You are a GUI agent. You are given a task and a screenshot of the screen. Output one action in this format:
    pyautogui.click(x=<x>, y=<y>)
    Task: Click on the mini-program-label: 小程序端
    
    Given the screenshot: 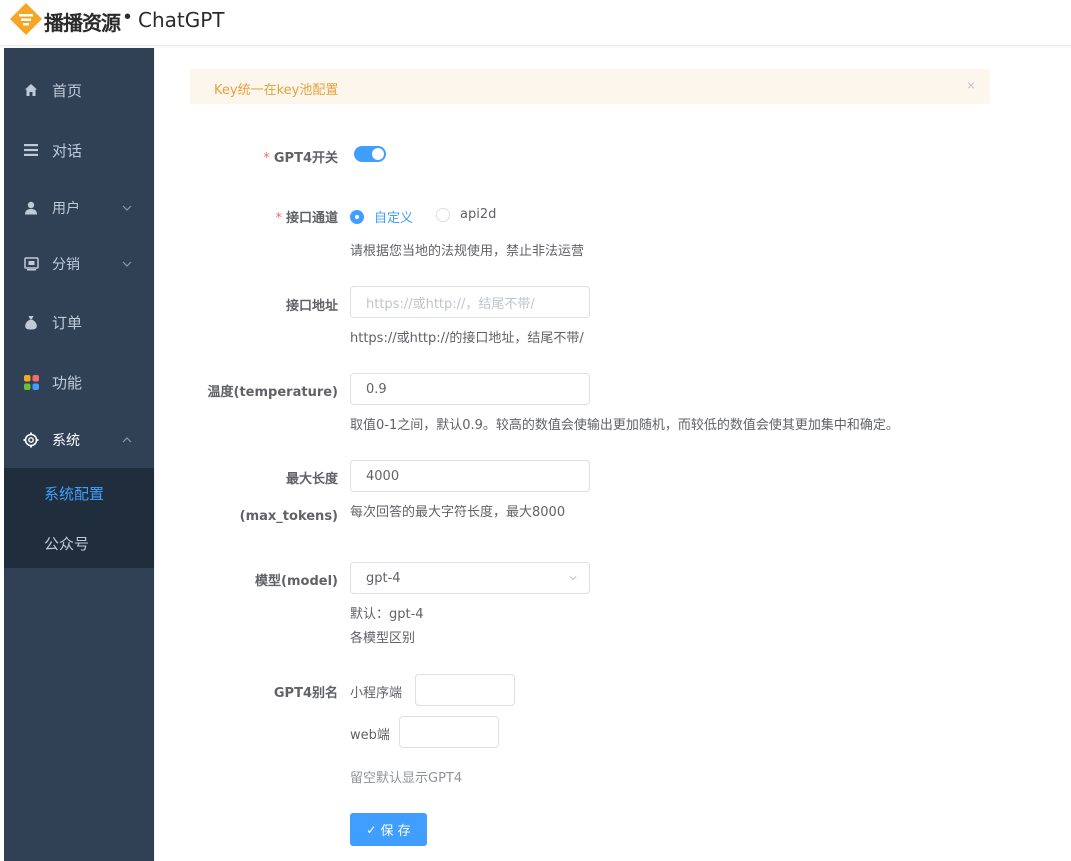 What is the action you would take?
    pyautogui.click(x=376, y=693)
    